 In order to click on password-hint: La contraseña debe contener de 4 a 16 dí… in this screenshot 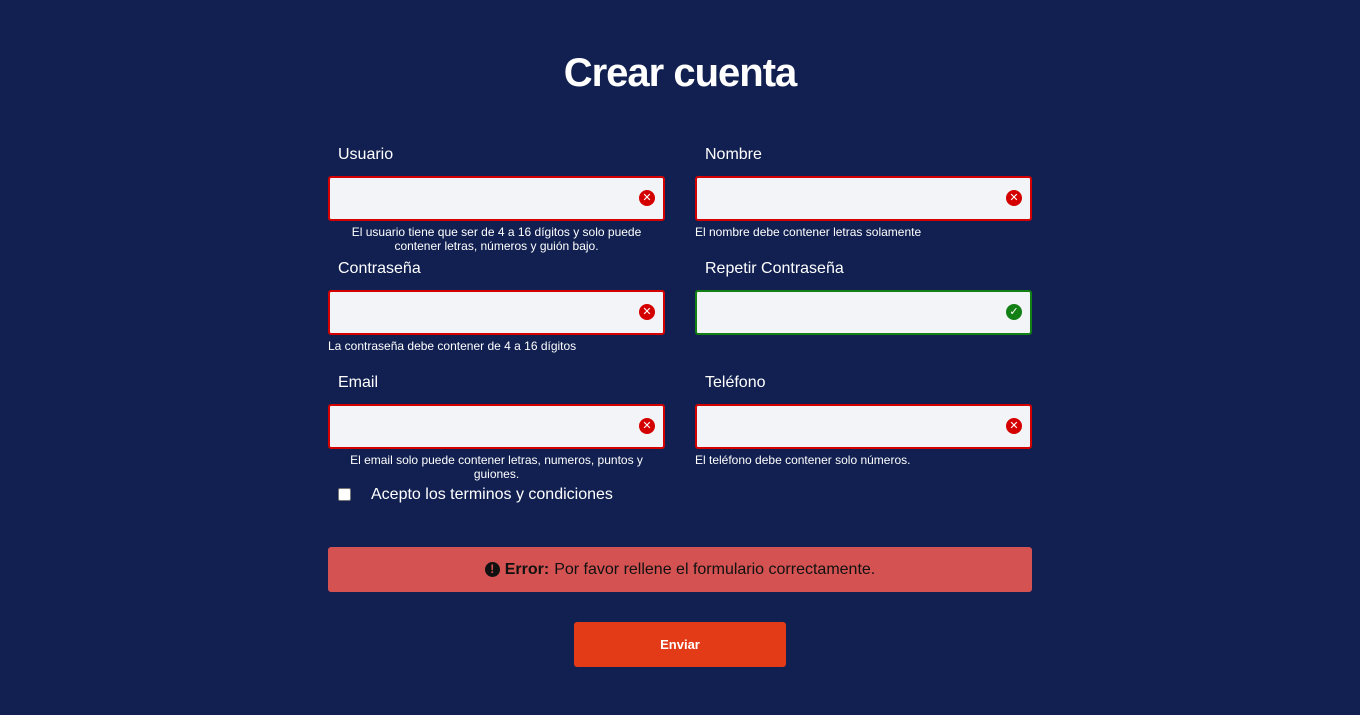, I will do `click(452, 346)`.